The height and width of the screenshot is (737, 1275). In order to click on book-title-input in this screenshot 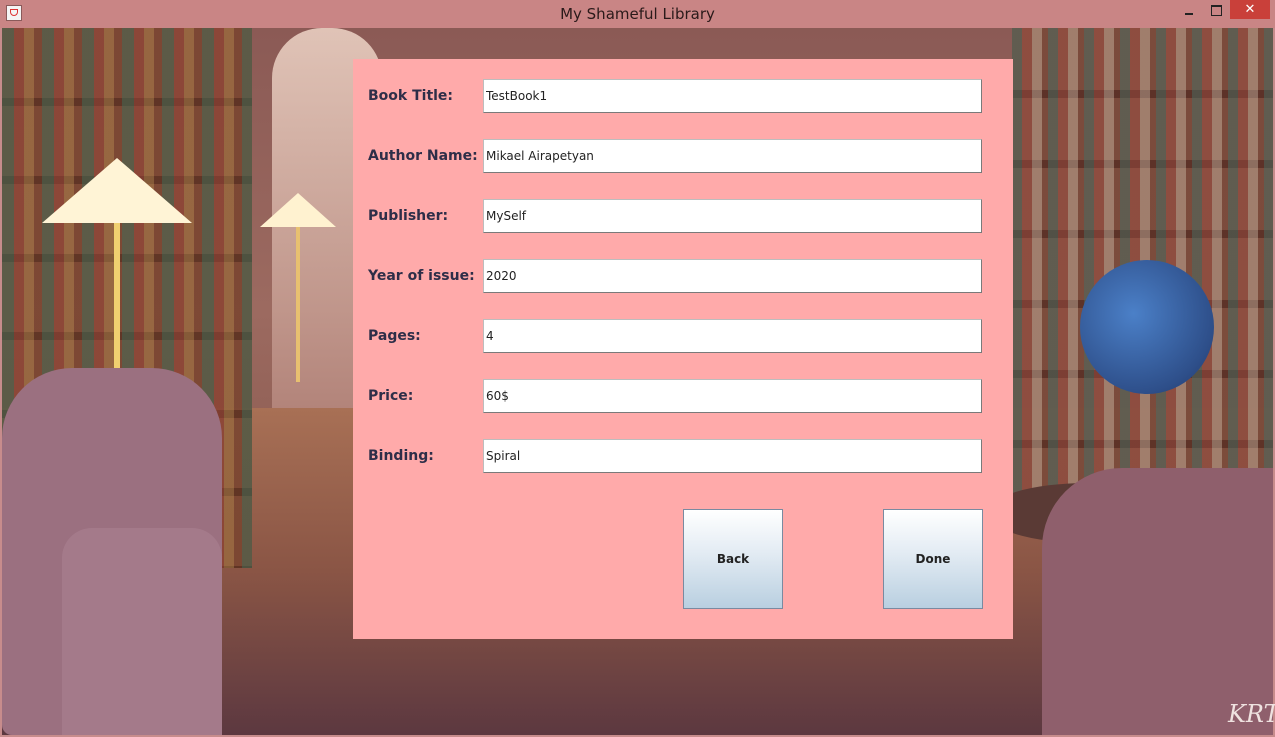, I will do `click(732, 96)`.